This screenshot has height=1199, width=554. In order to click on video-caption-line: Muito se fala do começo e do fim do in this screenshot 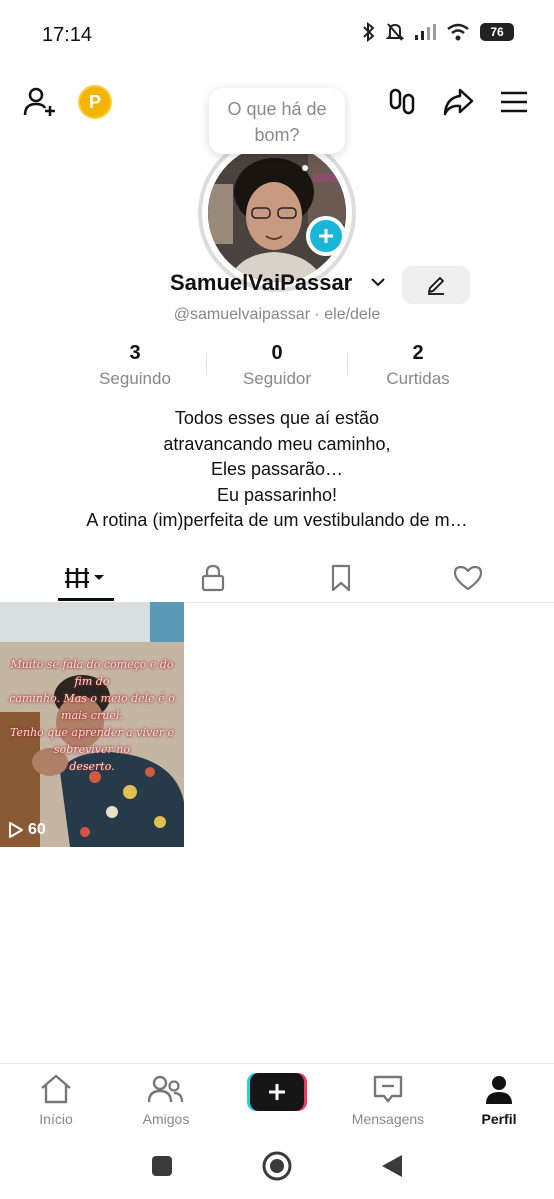, I will do `click(92, 673)`.